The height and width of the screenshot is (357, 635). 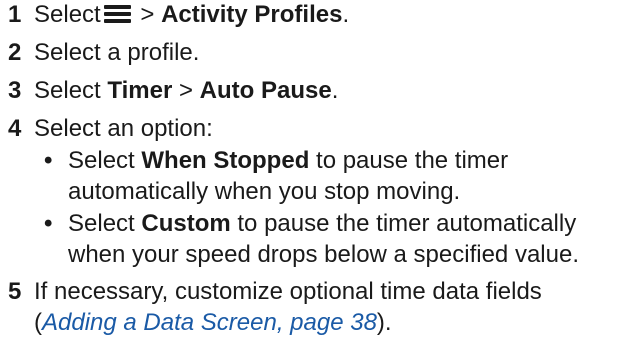 What do you see at coordinates (117, 52) in the screenshot?
I see `step-text: Select a profile.` at bounding box center [117, 52].